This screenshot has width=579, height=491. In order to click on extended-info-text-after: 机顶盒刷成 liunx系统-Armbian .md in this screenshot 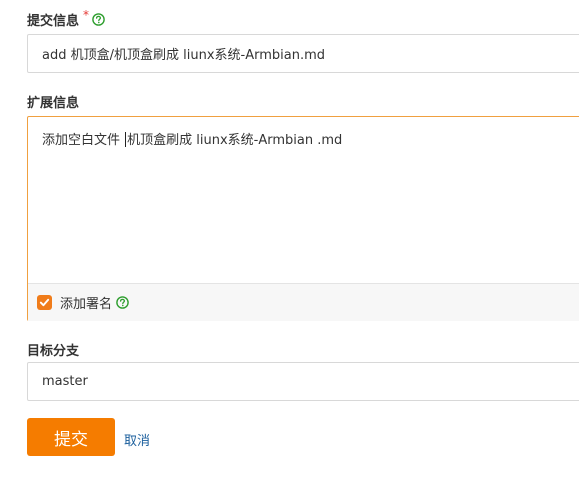, I will do `click(235, 140)`.